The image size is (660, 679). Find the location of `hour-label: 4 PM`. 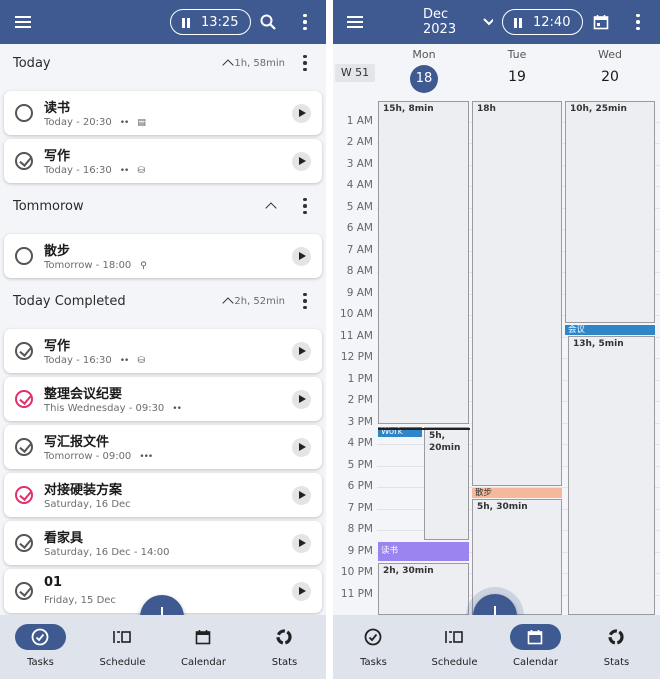

hour-label: 4 PM is located at coordinates (360, 443).